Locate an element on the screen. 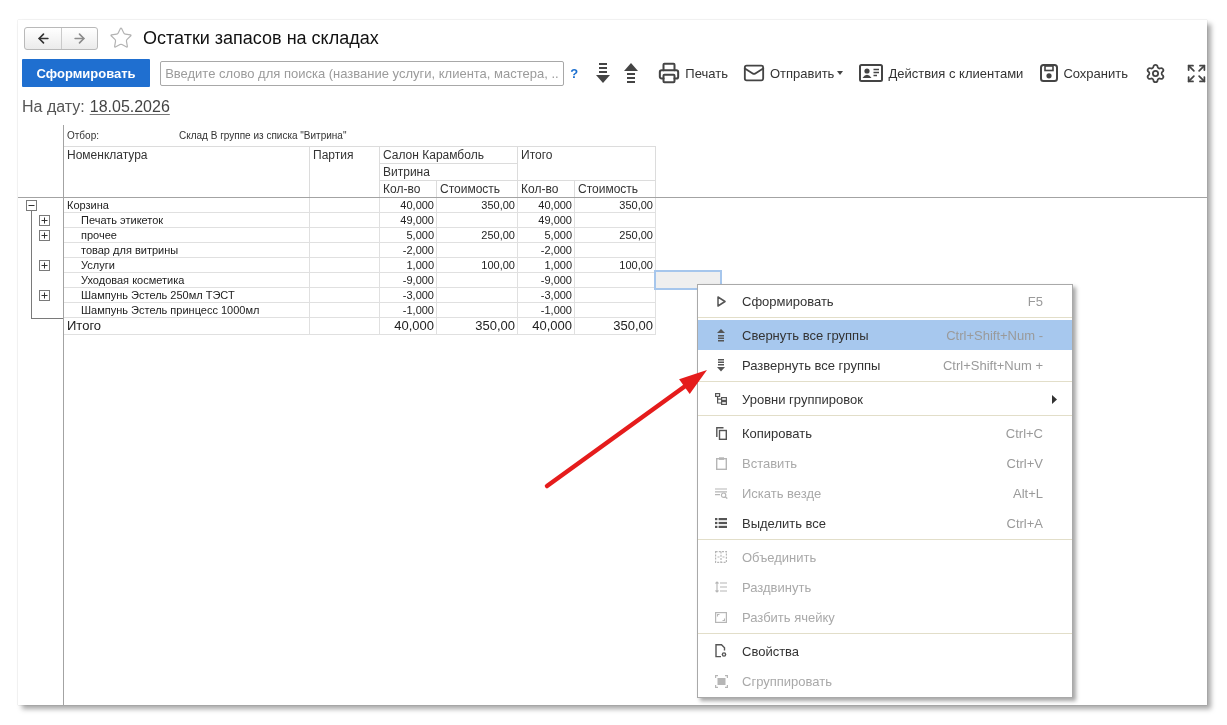 Image resolution: width=1227 pixels, height=725 pixels. fullscreen-button is located at coordinates (1196, 73).